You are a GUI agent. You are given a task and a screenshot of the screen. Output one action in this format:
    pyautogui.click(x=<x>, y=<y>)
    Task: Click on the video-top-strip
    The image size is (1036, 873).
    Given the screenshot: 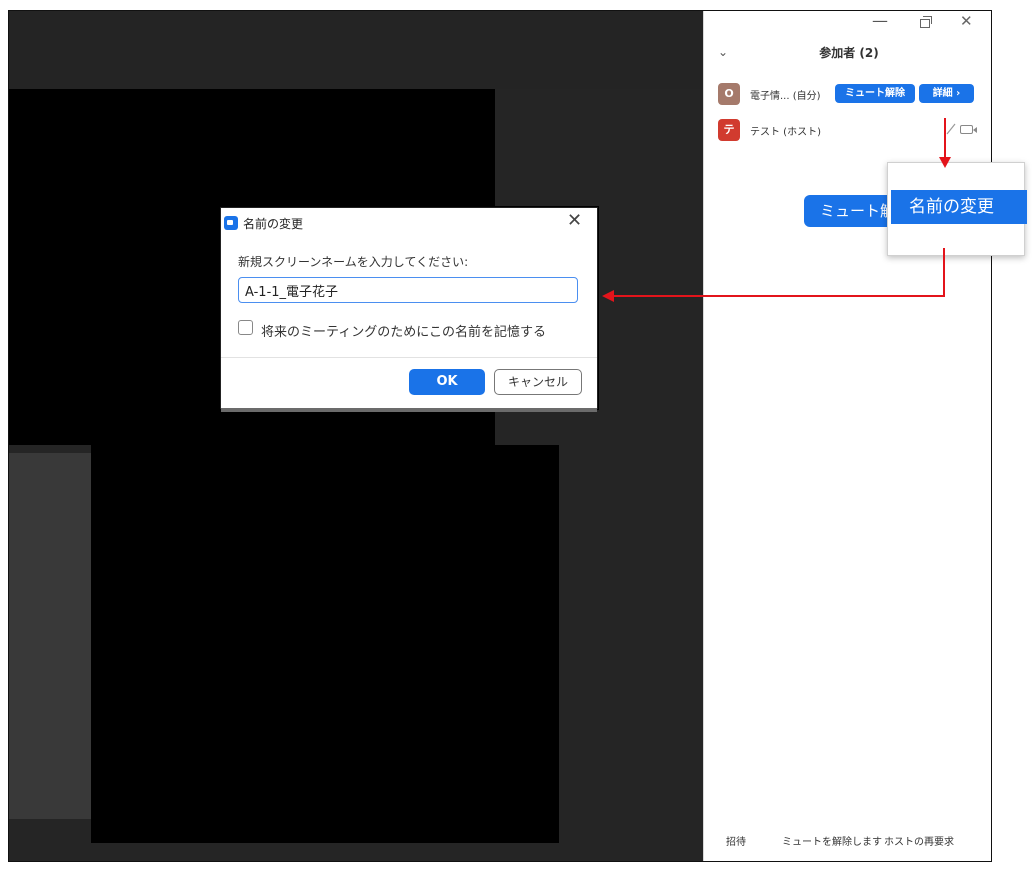 What is the action you would take?
    pyautogui.click(x=356, y=50)
    